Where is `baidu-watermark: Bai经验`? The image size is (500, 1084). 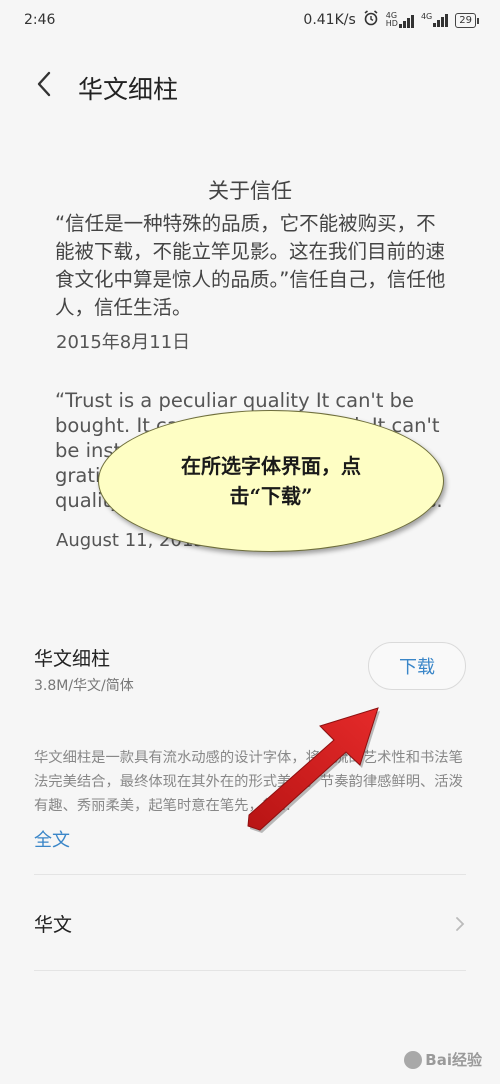 baidu-watermark: Bai经验 is located at coordinates (443, 1059).